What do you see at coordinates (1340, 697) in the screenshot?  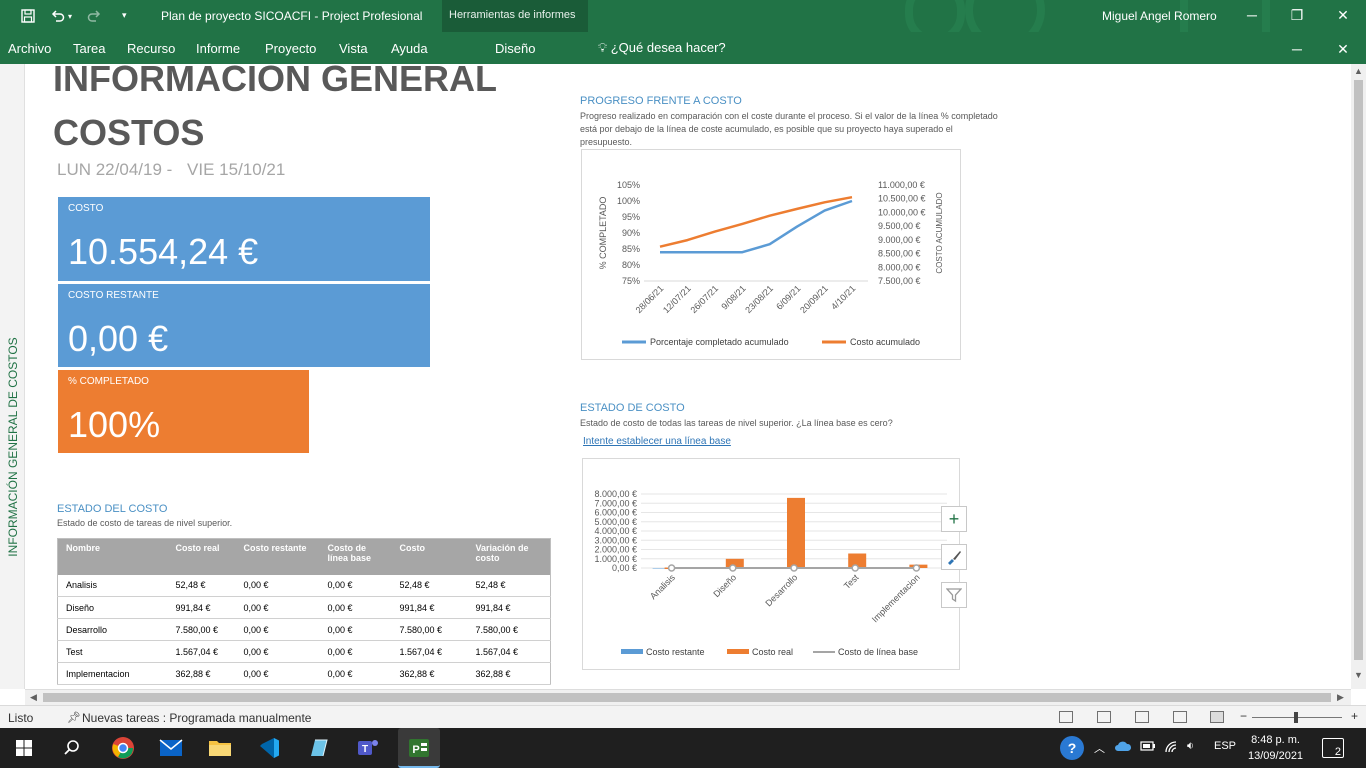 I see `scroll-right-icon: ▶` at bounding box center [1340, 697].